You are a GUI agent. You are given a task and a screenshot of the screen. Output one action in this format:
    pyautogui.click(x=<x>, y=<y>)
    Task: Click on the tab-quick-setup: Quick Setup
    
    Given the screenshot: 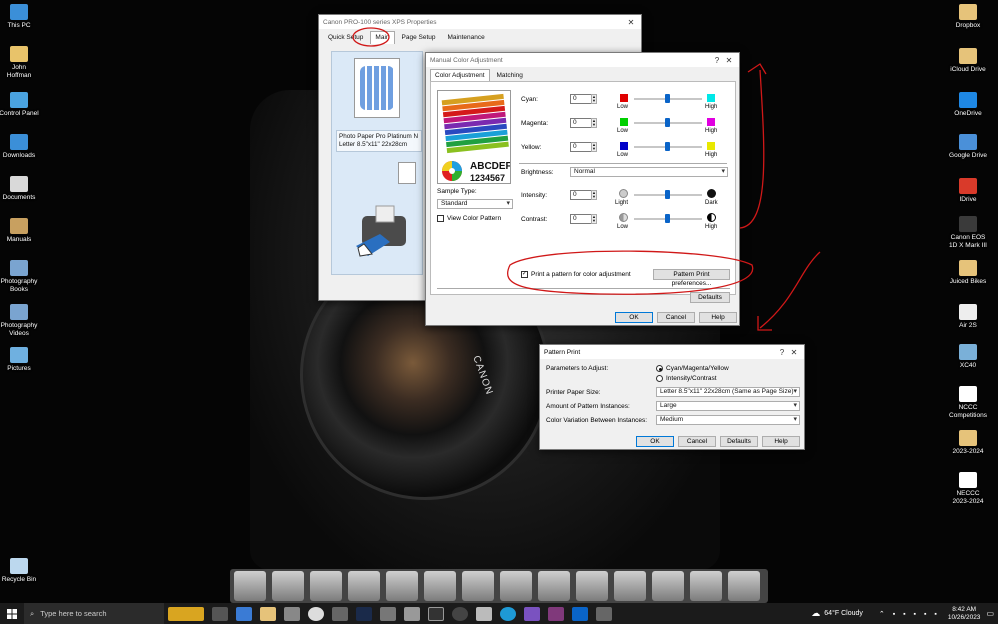 What is the action you would take?
    pyautogui.click(x=345, y=37)
    